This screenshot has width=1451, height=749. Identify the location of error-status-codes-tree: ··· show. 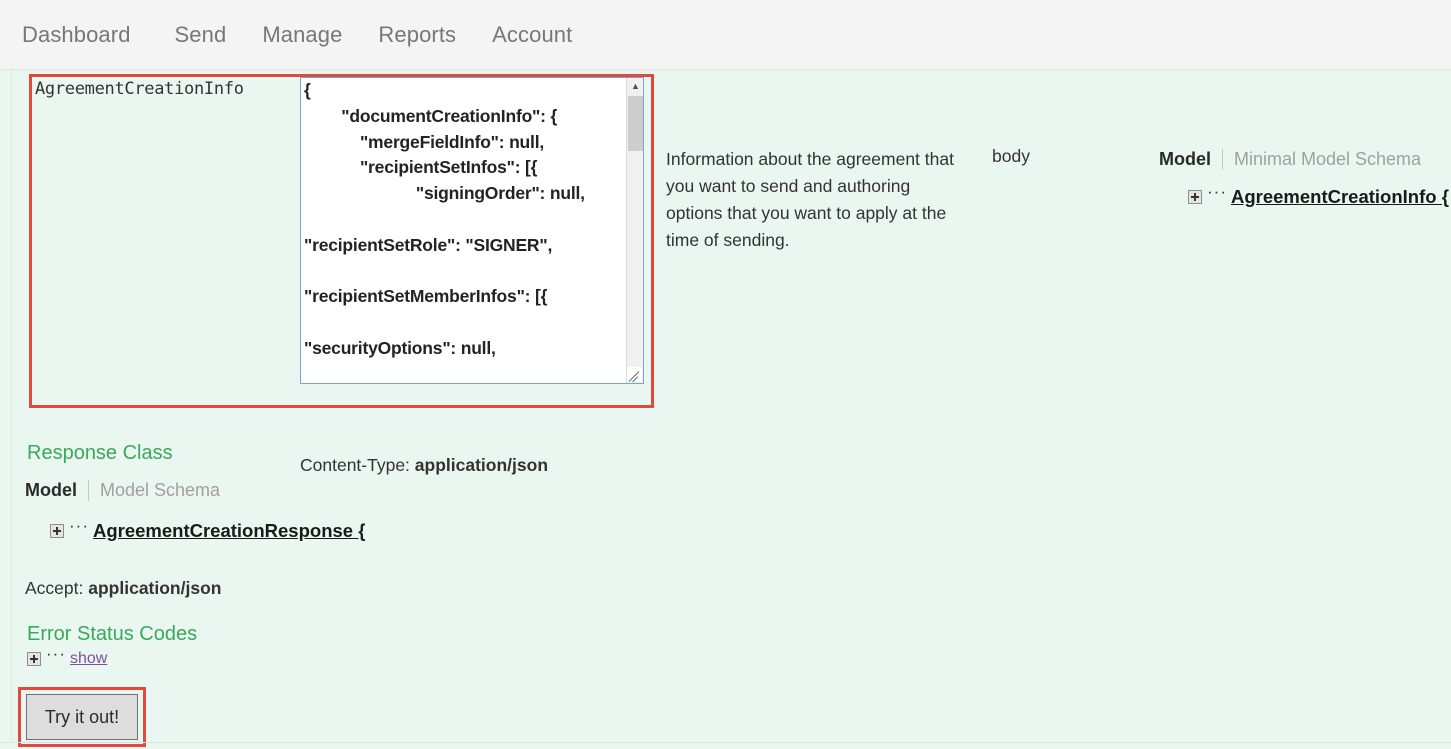
(67, 656).